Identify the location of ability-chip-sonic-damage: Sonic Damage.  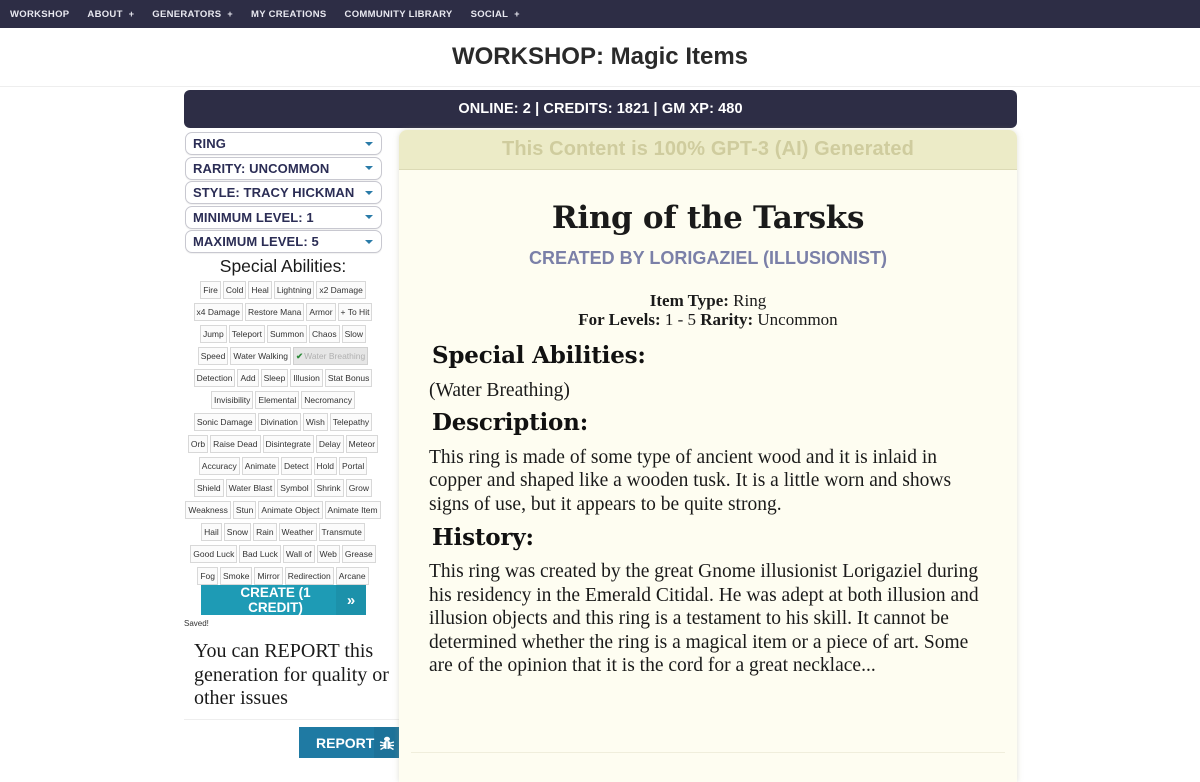
(224, 422).